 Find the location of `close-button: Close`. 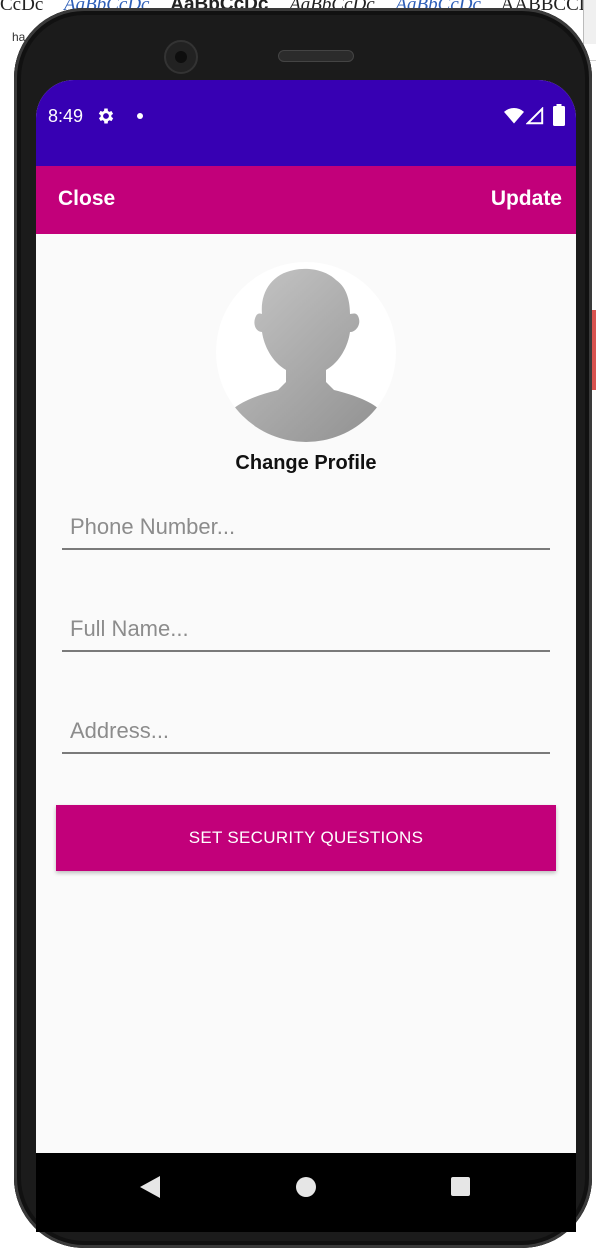

close-button: Close is located at coordinates (86, 199).